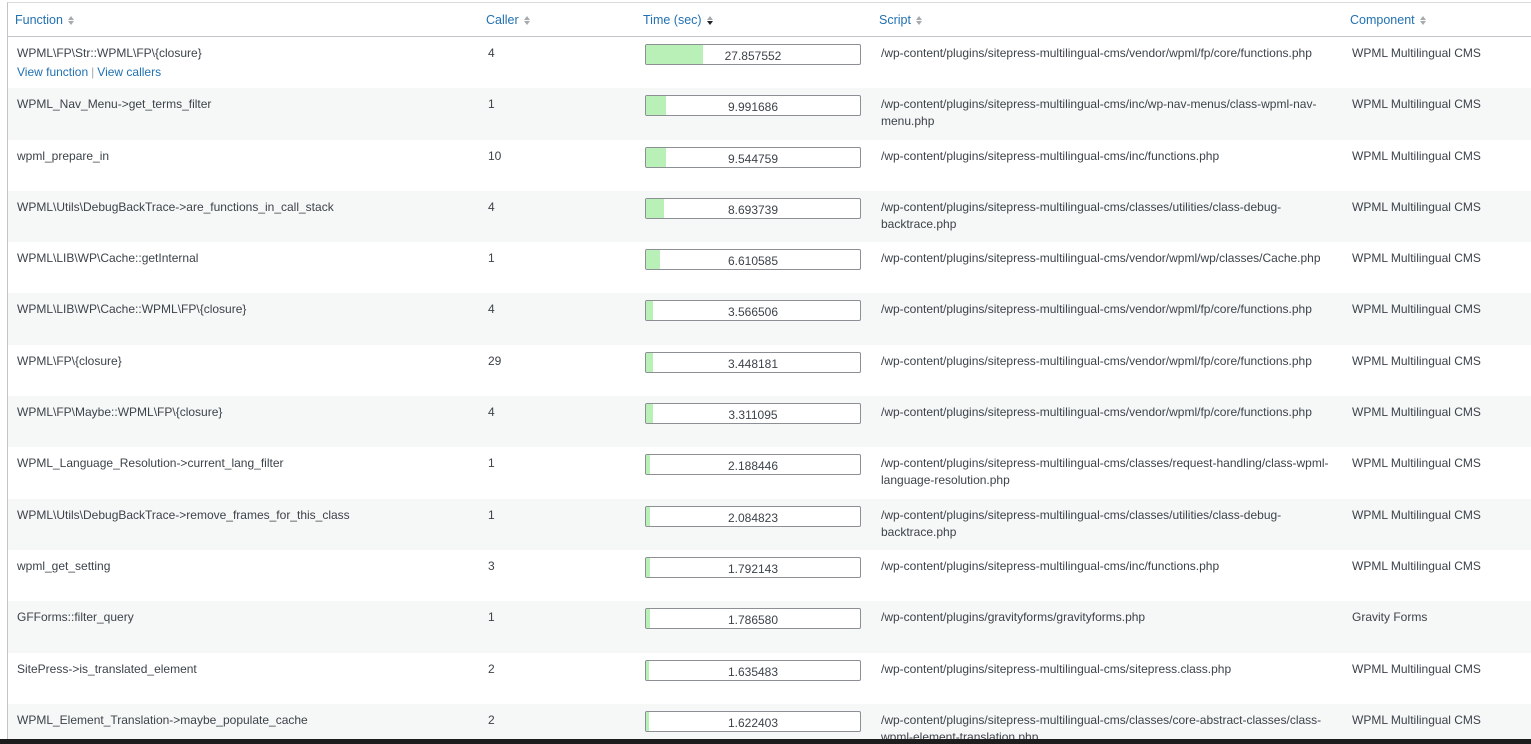 This screenshot has height=744, width=1531. I want to click on column-header-component-label: Component, so click(1382, 20).